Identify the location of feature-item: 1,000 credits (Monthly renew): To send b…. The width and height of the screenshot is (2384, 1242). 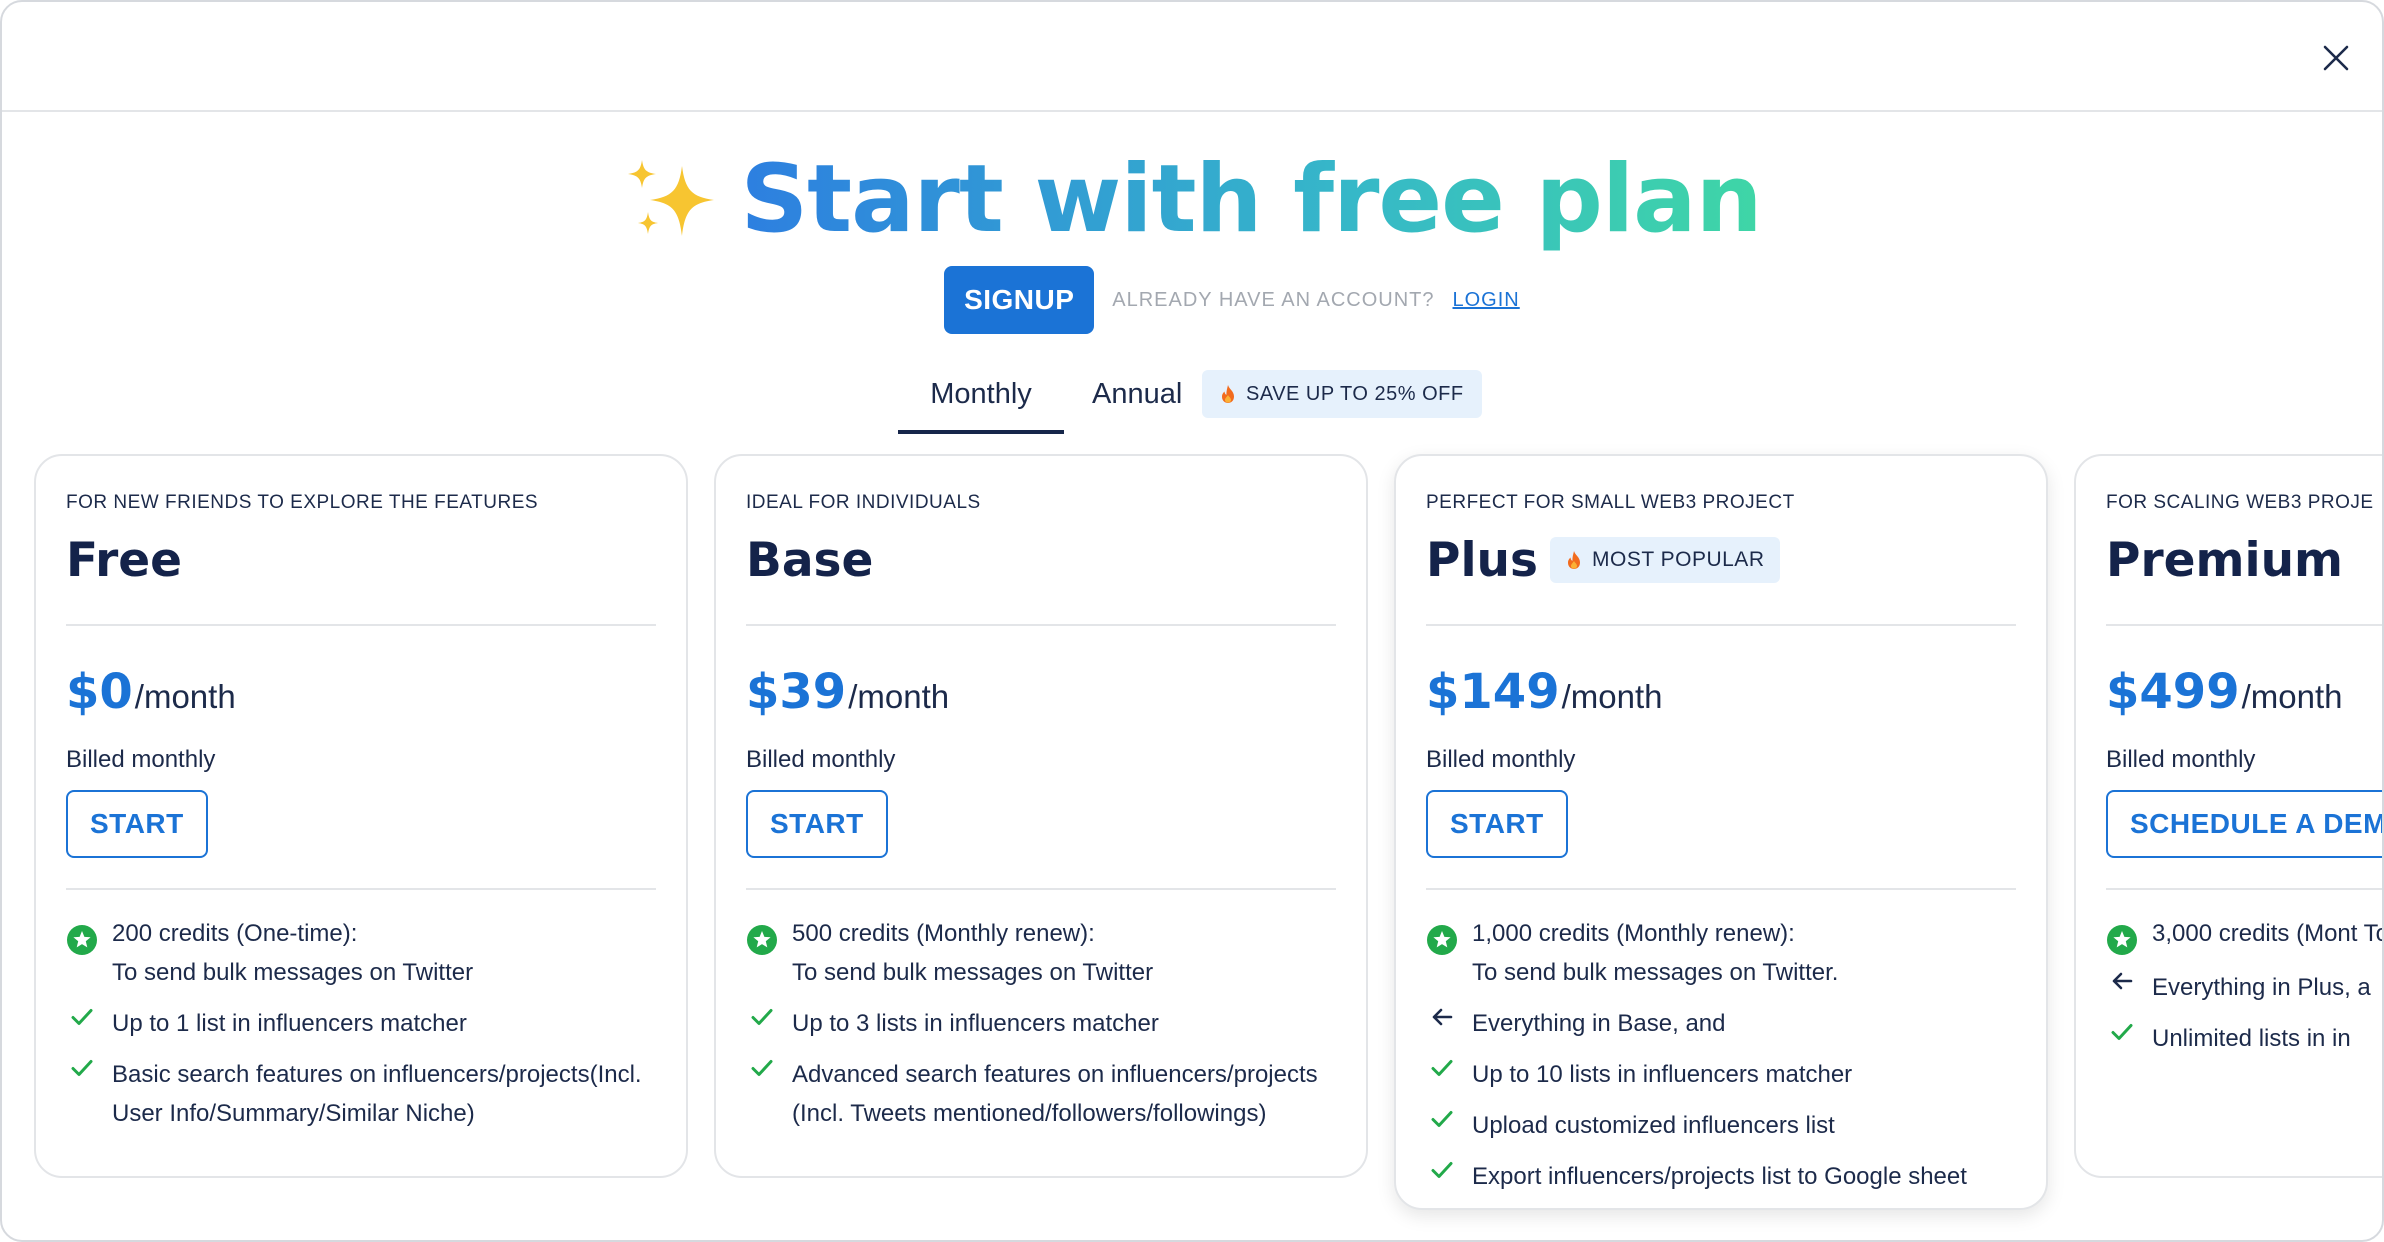
(1721, 953).